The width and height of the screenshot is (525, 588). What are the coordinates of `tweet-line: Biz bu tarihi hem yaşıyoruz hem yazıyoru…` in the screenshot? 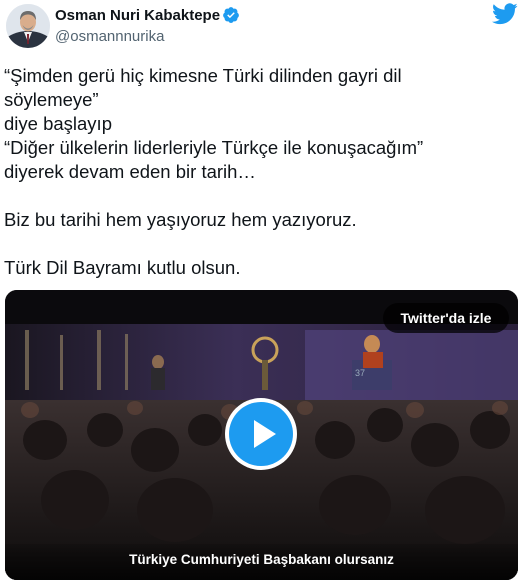 It's located at (180, 219).